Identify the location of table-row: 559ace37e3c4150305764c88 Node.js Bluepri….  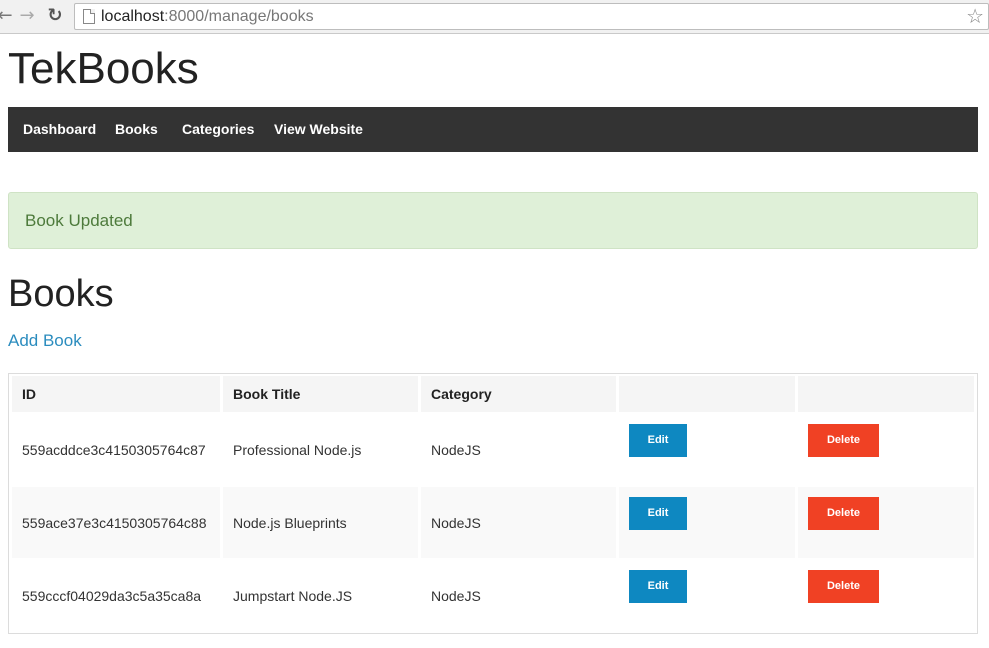
(493, 522).